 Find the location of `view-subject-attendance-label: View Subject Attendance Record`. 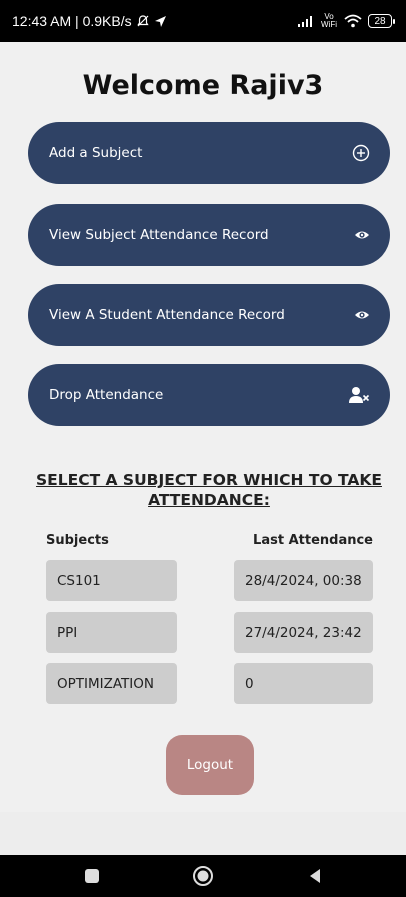

view-subject-attendance-label: View Subject Attendance Record is located at coordinates (159, 235).